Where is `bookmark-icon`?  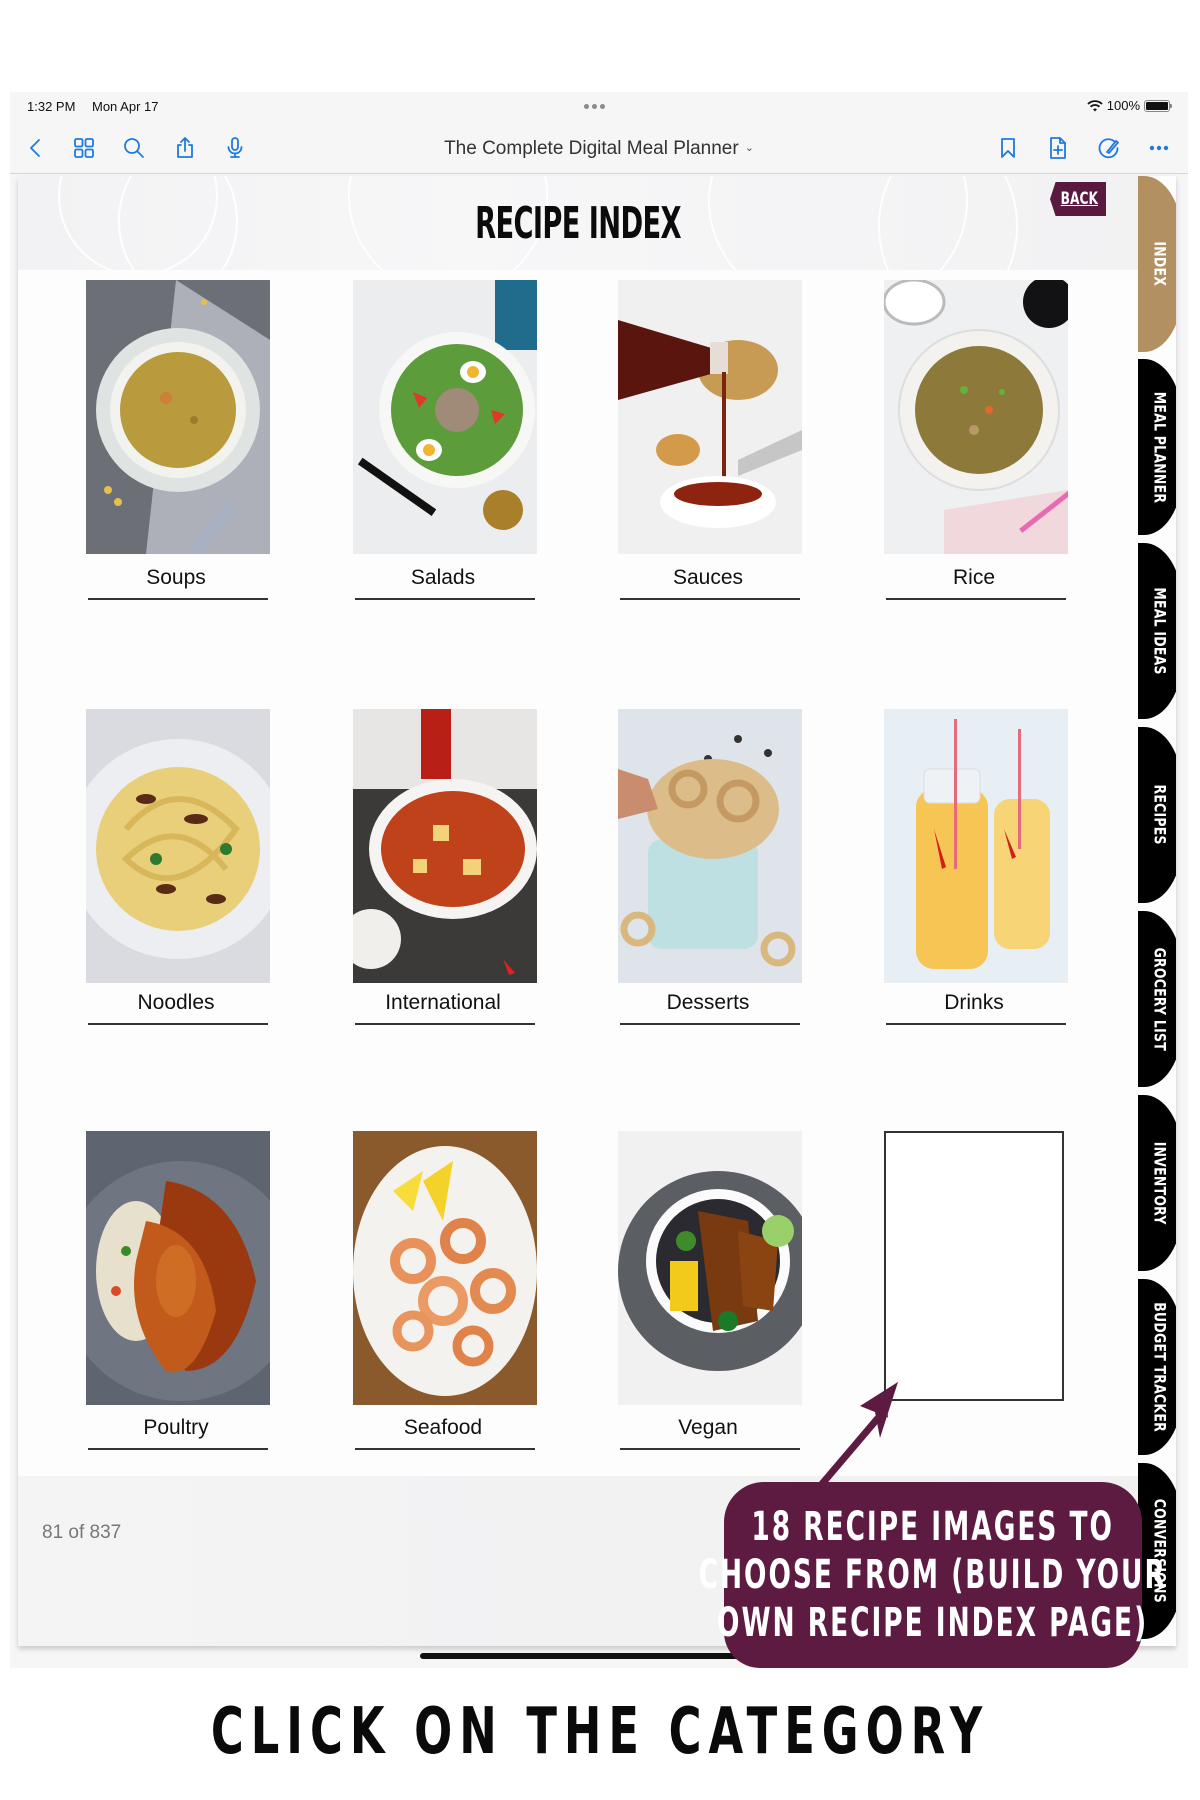
bookmark-icon is located at coordinates (1008, 148).